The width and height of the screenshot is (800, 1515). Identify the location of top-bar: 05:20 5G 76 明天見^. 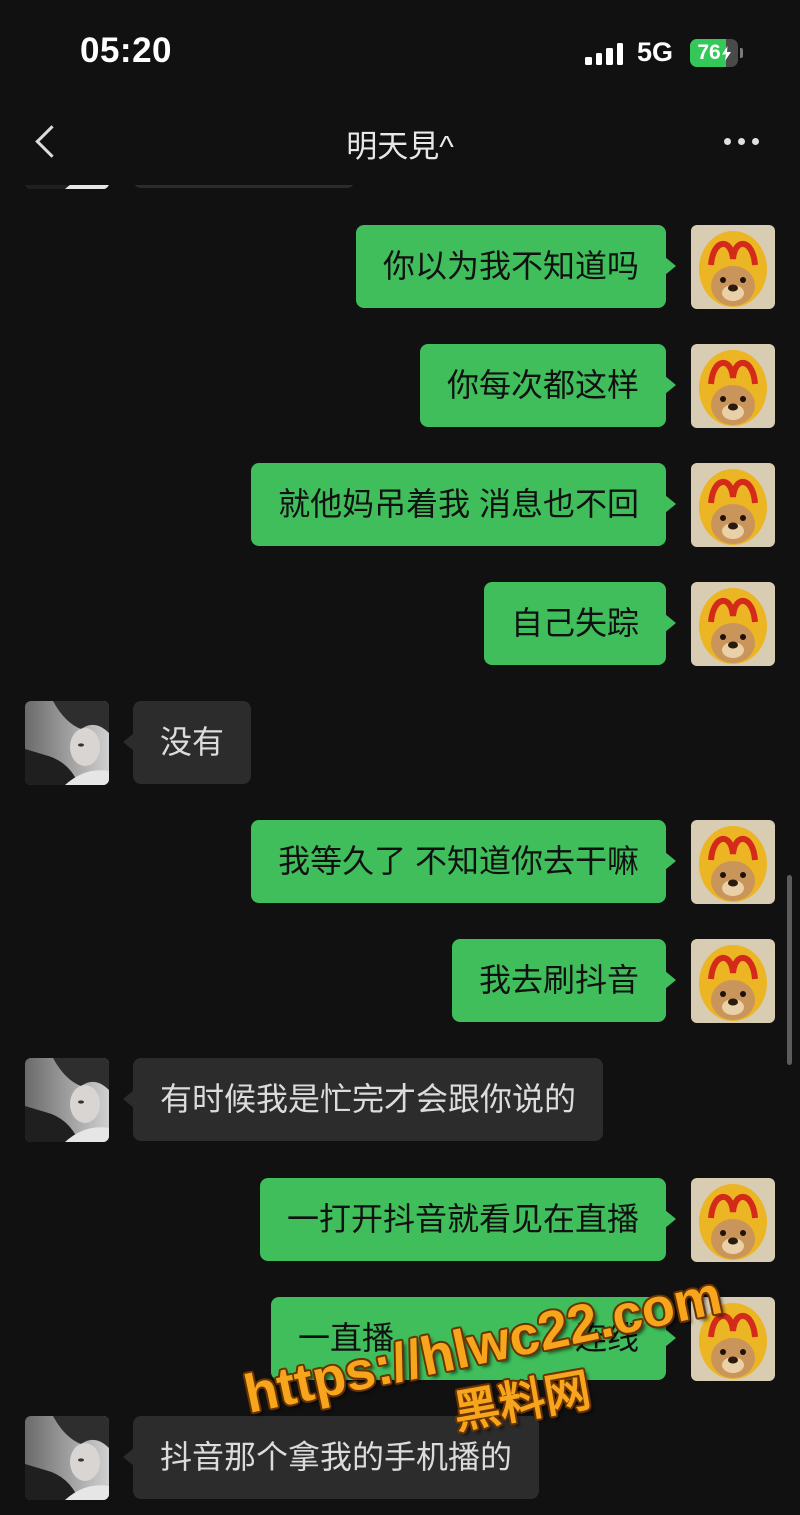
(400, 92).